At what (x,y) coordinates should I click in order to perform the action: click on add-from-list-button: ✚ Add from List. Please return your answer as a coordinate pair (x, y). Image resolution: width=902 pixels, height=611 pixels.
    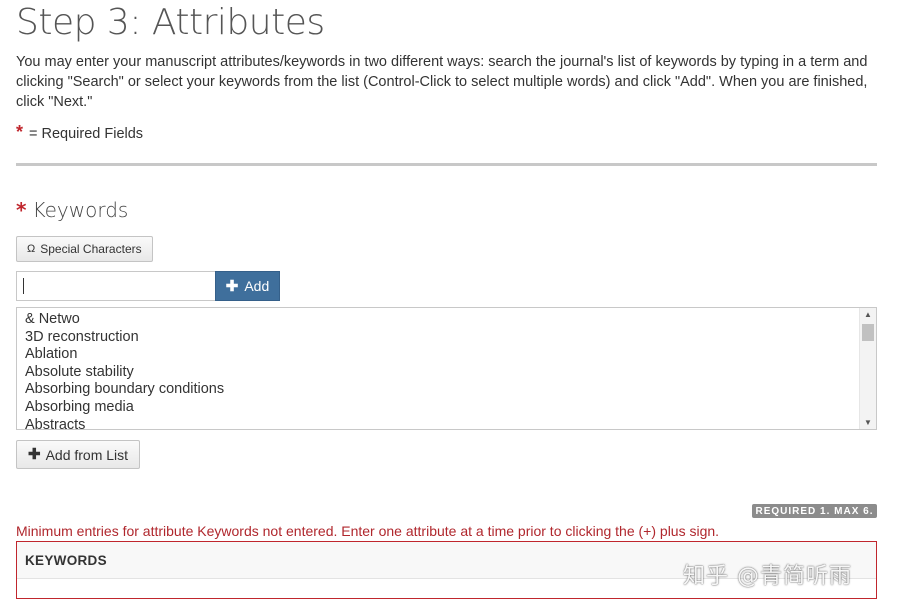
    Looking at the image, I should click on (78, 454).